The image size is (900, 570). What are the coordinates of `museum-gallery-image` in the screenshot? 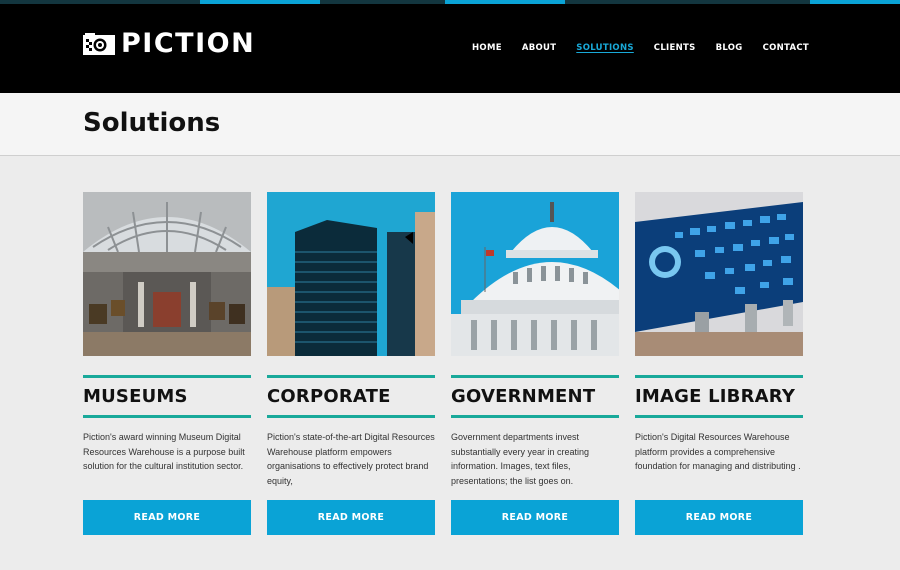 It's located at (167, 274).